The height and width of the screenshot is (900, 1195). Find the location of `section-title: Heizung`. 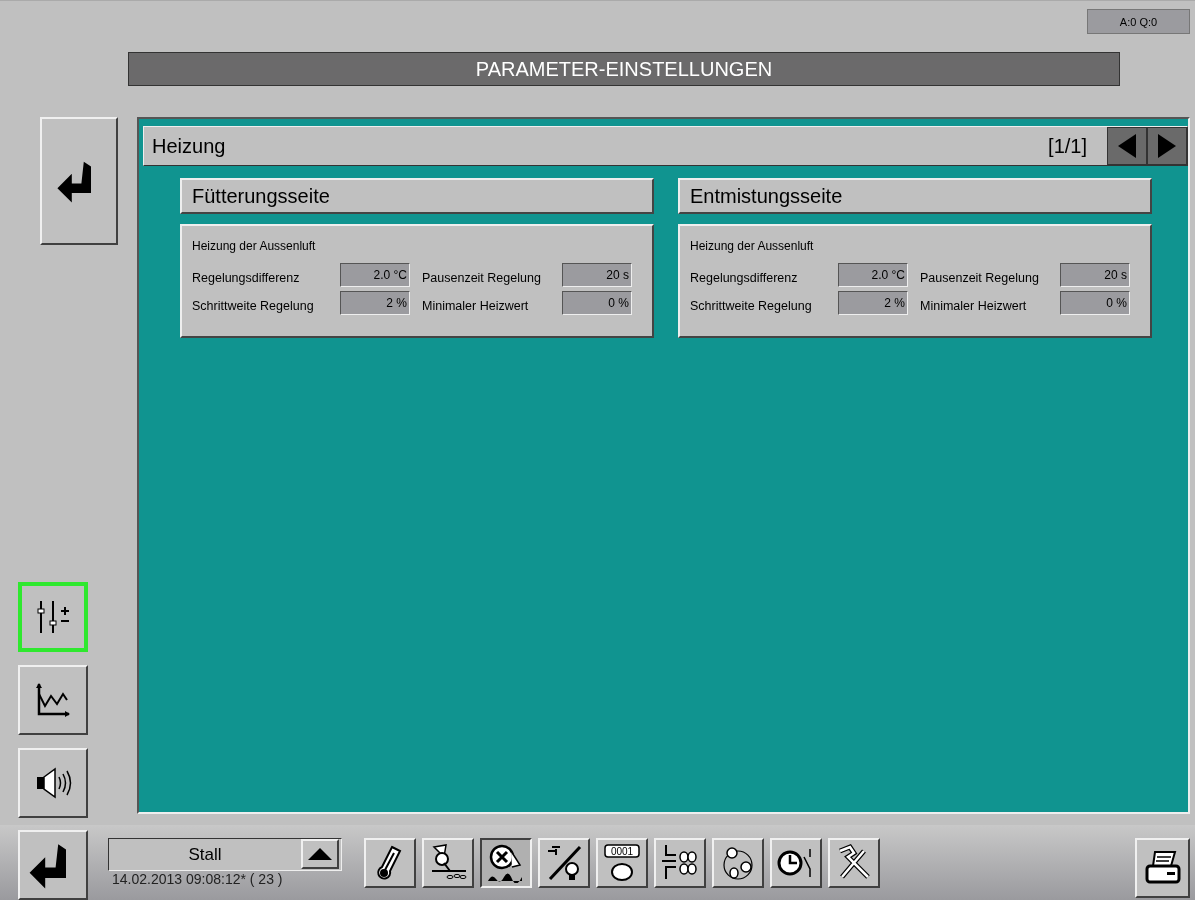

section-title: Heizung is located at coordinates (188, 146).